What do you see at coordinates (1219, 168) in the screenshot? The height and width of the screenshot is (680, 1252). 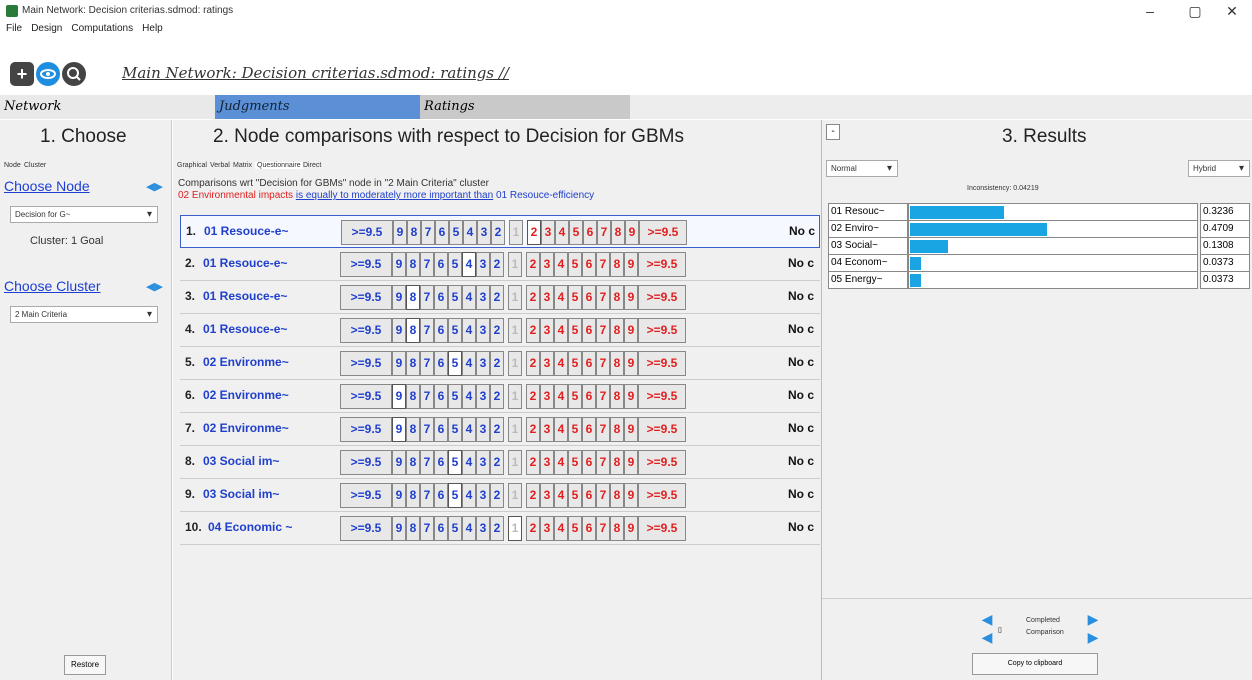 I see `hybrid-dropdown: Hybrid ▾` at bounding box center [1219, 168].